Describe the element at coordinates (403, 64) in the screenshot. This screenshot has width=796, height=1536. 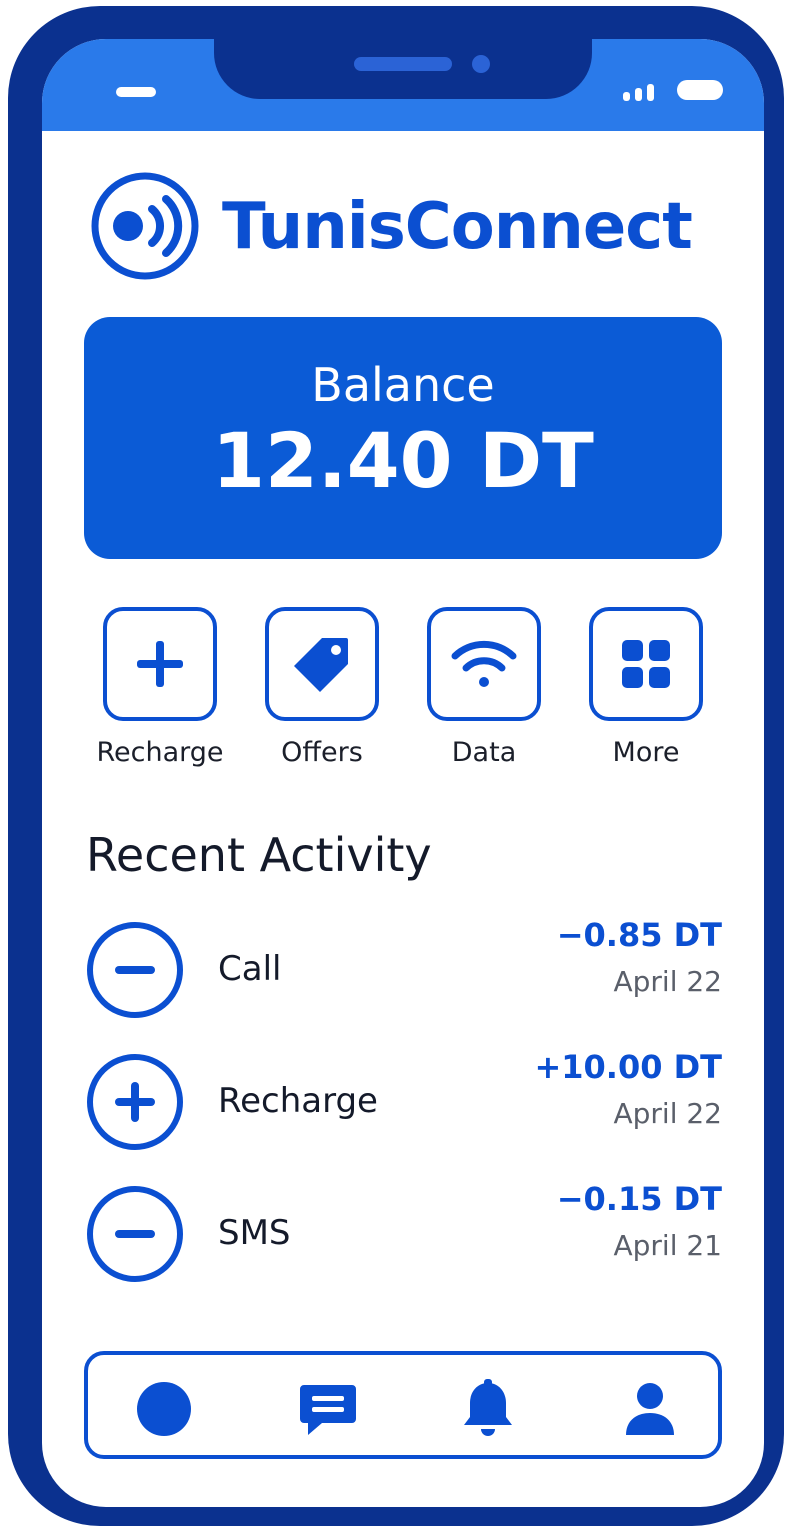
I see `speaker` at that location.